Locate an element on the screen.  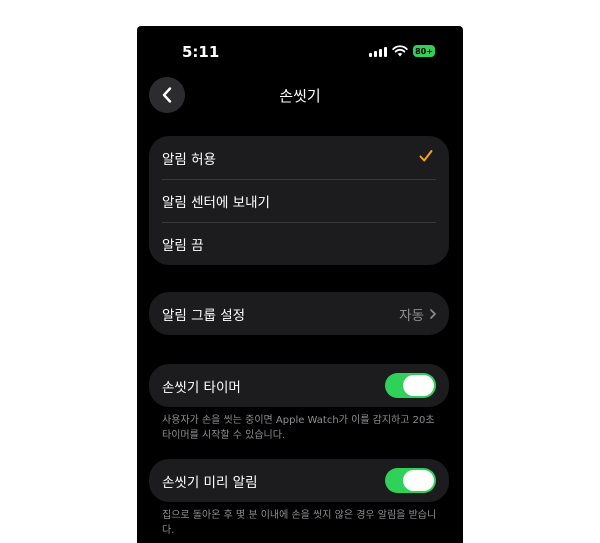
status-time: 5:11 is located at coordinates (201, 52).